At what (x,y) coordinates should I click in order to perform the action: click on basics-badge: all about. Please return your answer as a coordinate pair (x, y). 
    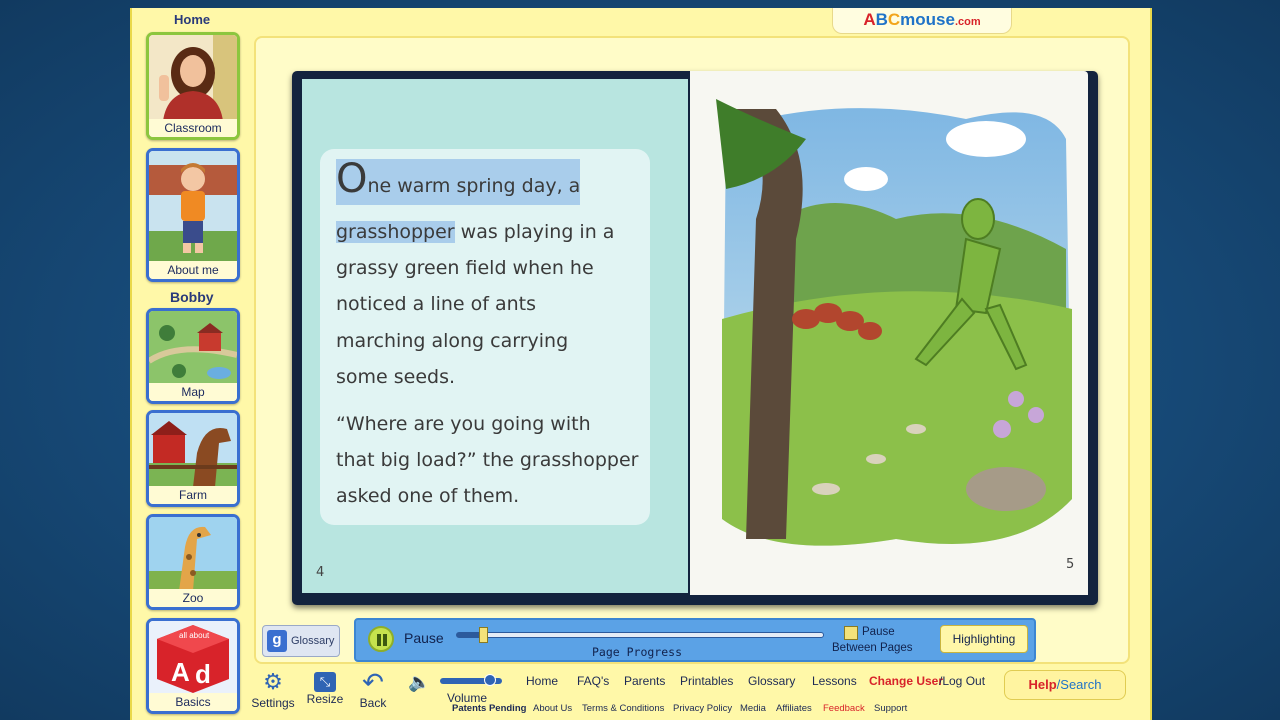
    Looking at the image, I should click on (194, 635).